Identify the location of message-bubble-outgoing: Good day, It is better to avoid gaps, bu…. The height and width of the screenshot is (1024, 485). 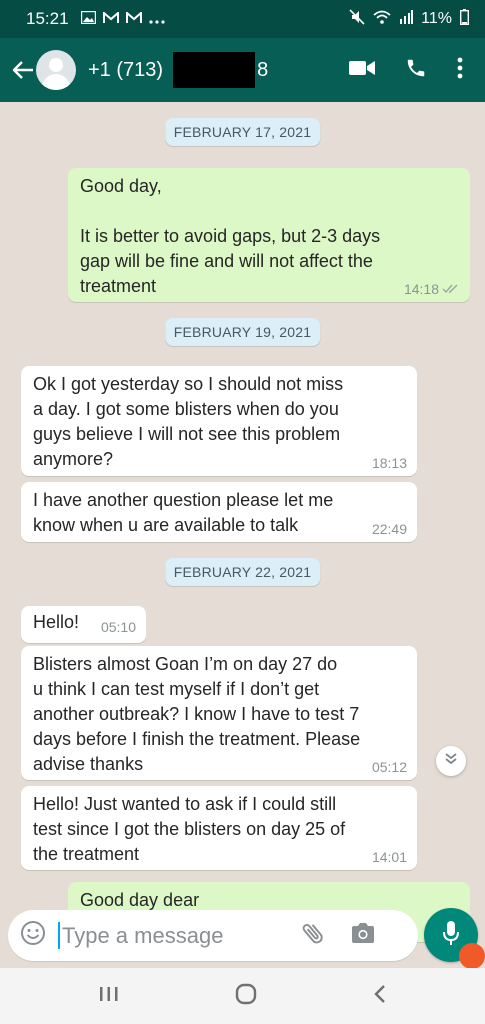
(269, 235).